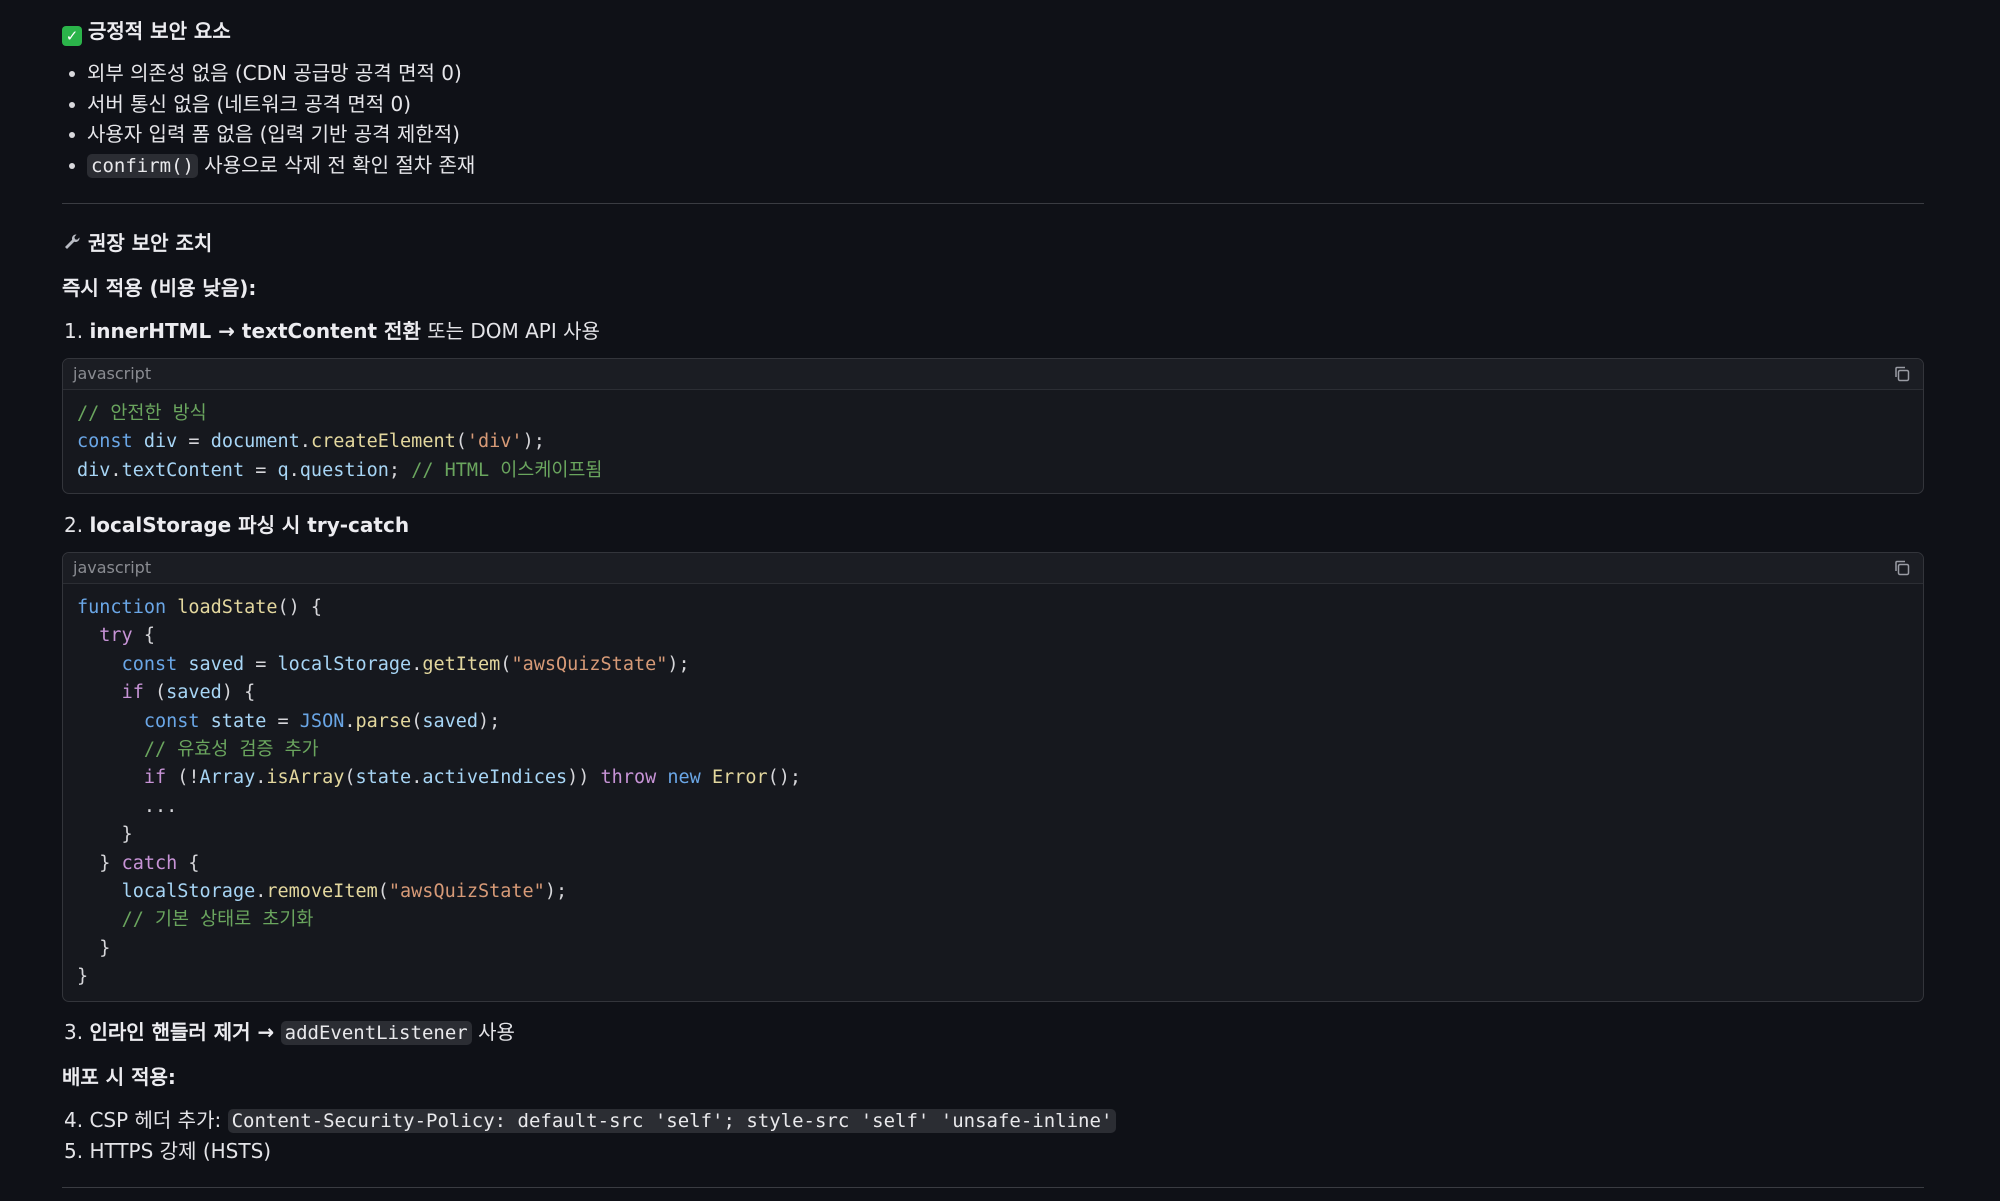  I want to click on step-3: 3. 인라인 핸들러 제거 → addEventListener 사용, so click(289, 1032).